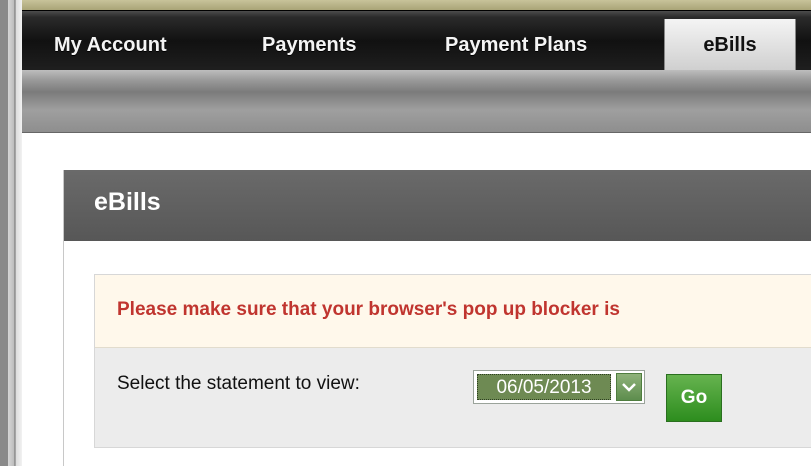  Describe the element at coordinates (11, 233) in the screenshot. I see `left-window-border` at that location.